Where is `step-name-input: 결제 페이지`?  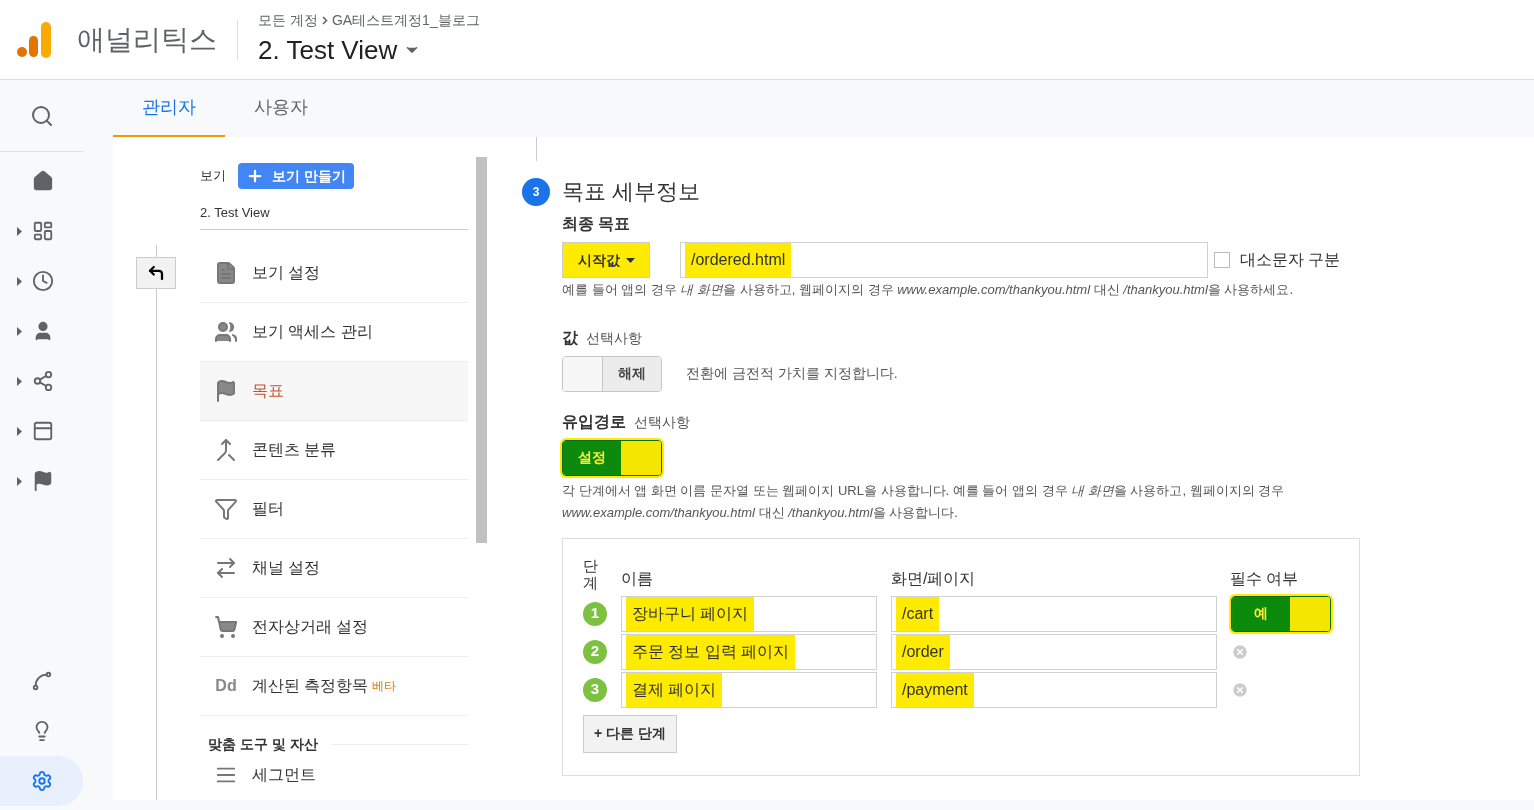 step-name-input: 결제 페이지 is located at coordinates (749, 689).